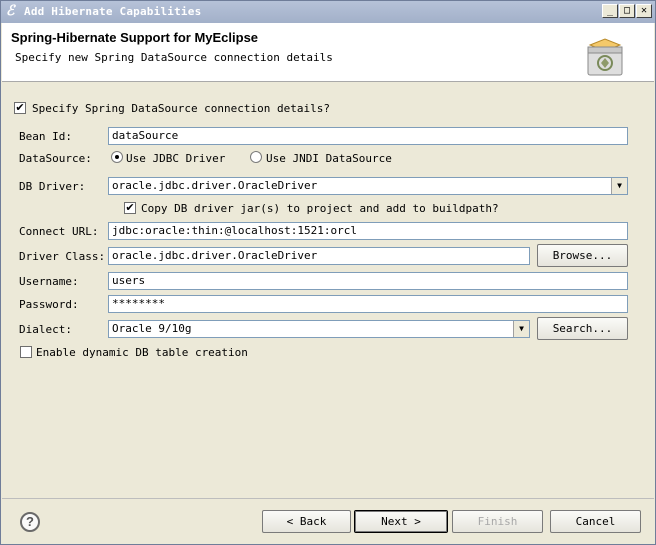 The height and width of the screenshot is (545, 656). What do you see at coordinates (55, 158) in the screenshot?
I see `datasource-label: DataSource:` at bounding box center [55, 158].